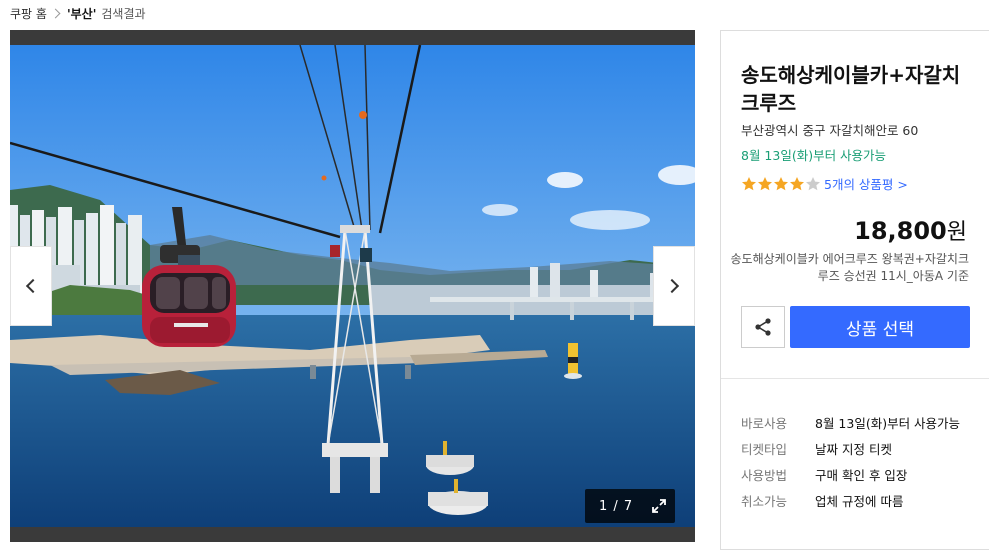 This screenshot has height=550, width=989. Describe the element at coordinates (853, 449) in the screenshot. I see `info-value: 날짜 지정 티켓` at that location.